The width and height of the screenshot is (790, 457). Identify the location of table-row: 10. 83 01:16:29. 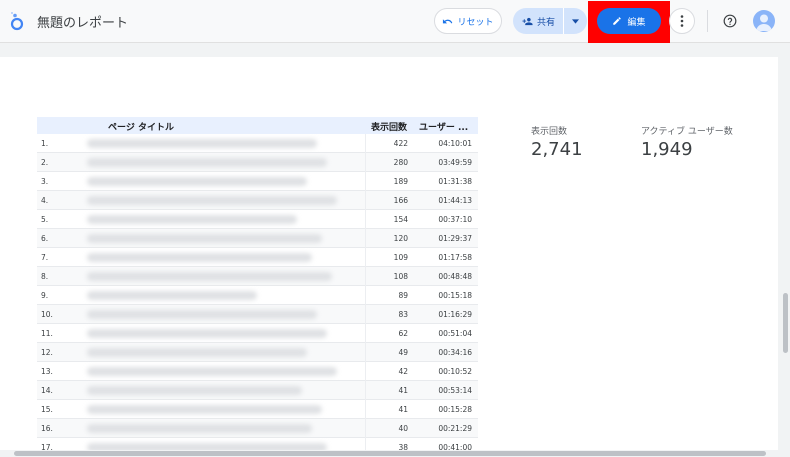
(257, 314).